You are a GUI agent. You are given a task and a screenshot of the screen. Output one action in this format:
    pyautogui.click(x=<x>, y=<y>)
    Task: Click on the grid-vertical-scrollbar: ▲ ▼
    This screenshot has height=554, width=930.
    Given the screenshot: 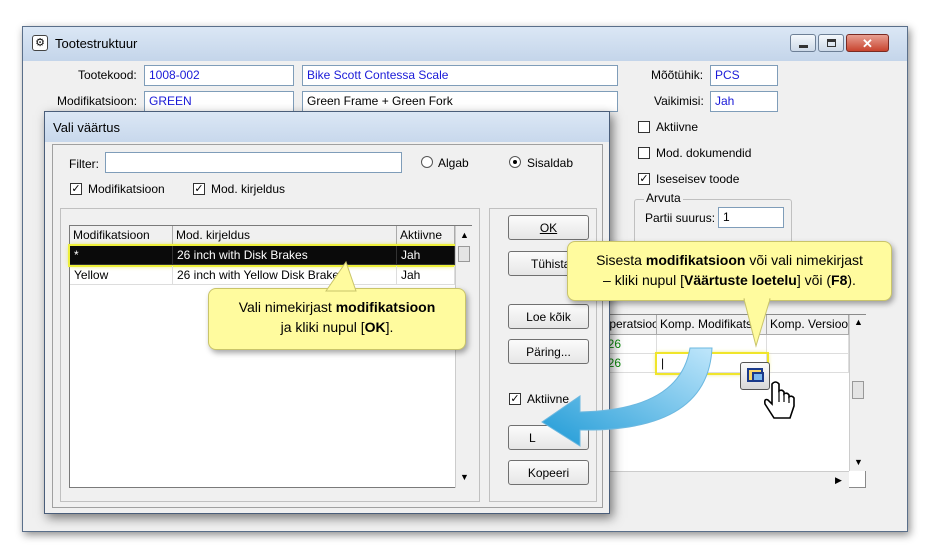 What is the action you would take?
    pyautogui.click(x=857, y=393)
    